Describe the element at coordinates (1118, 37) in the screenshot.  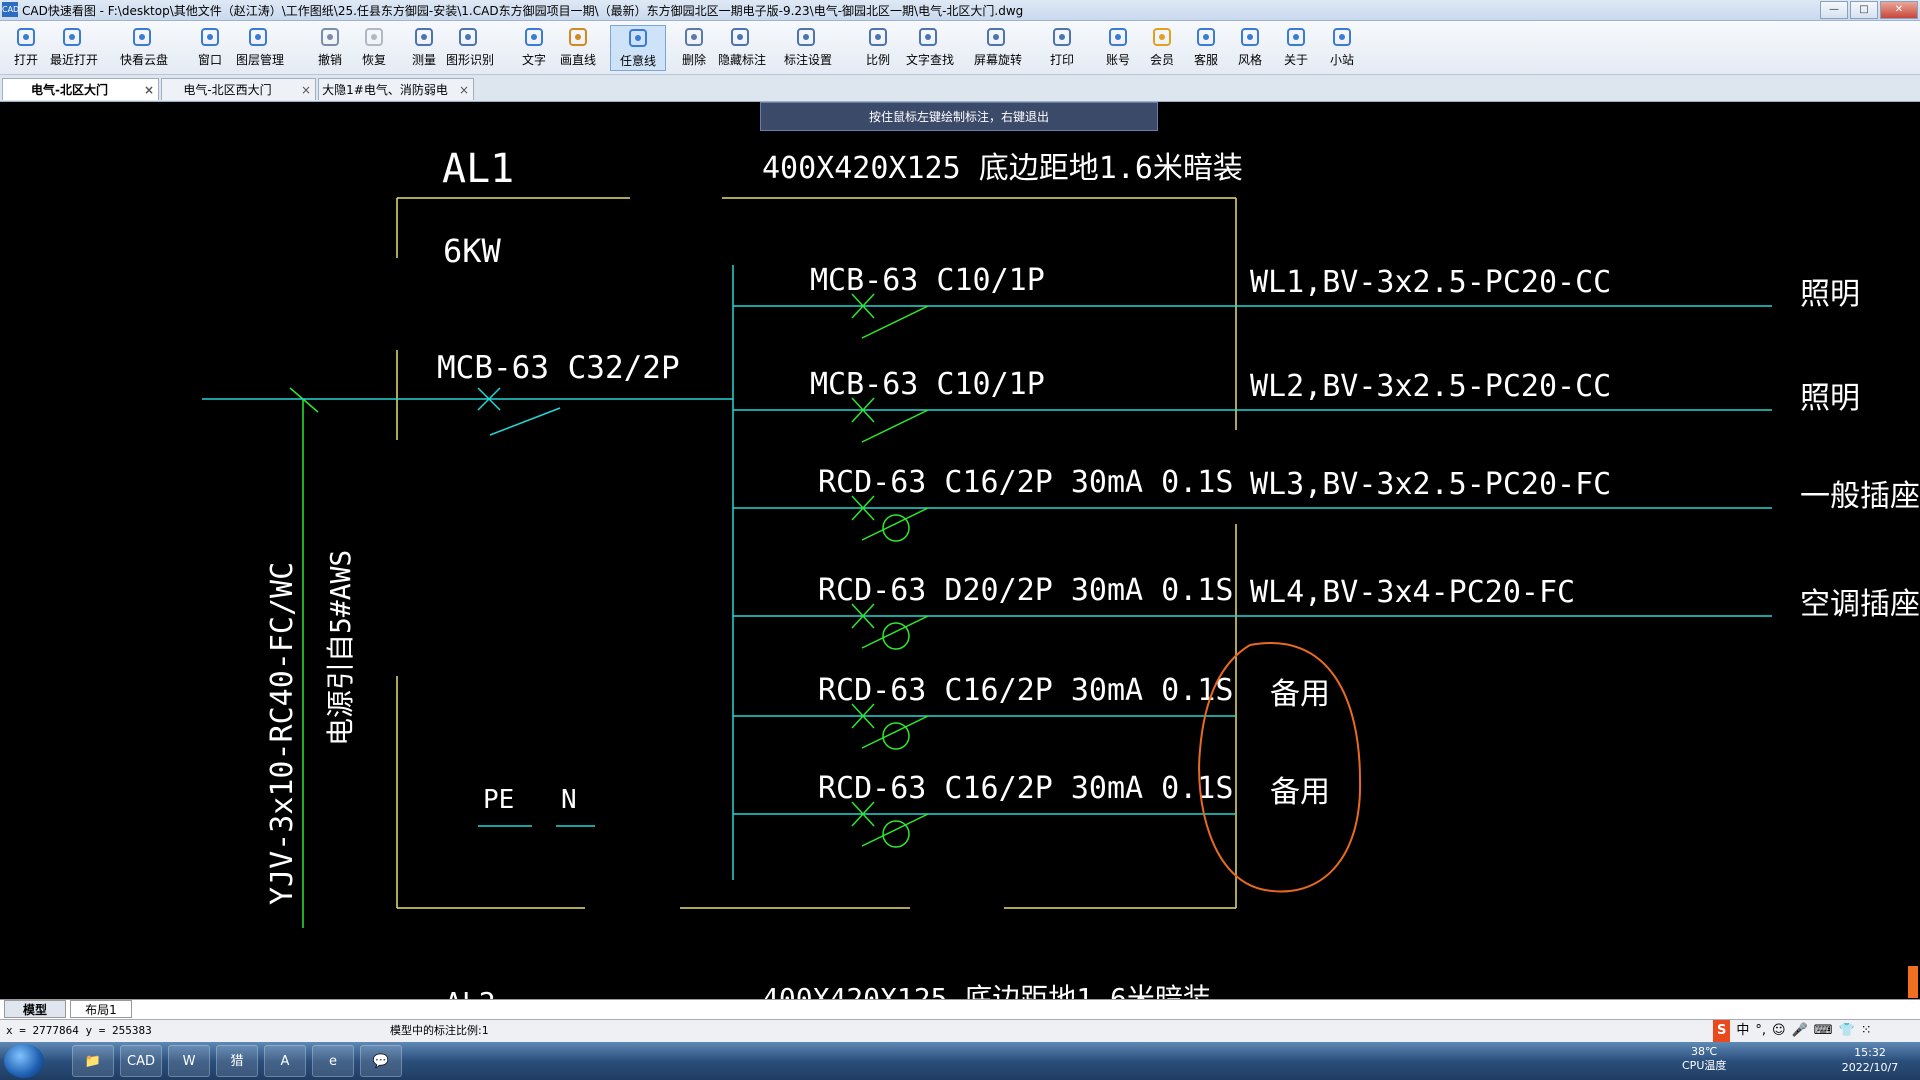
I see `user-icon` at that location.